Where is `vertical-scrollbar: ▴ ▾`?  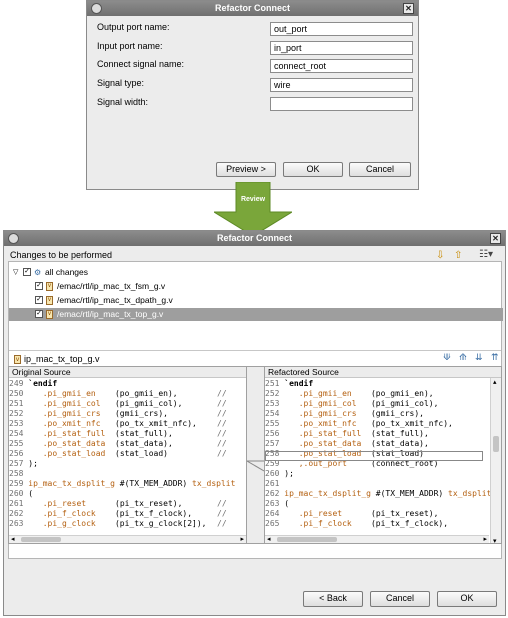
vertical-scrollbar: ▴ ▾ is located at coordinates (495, 460).